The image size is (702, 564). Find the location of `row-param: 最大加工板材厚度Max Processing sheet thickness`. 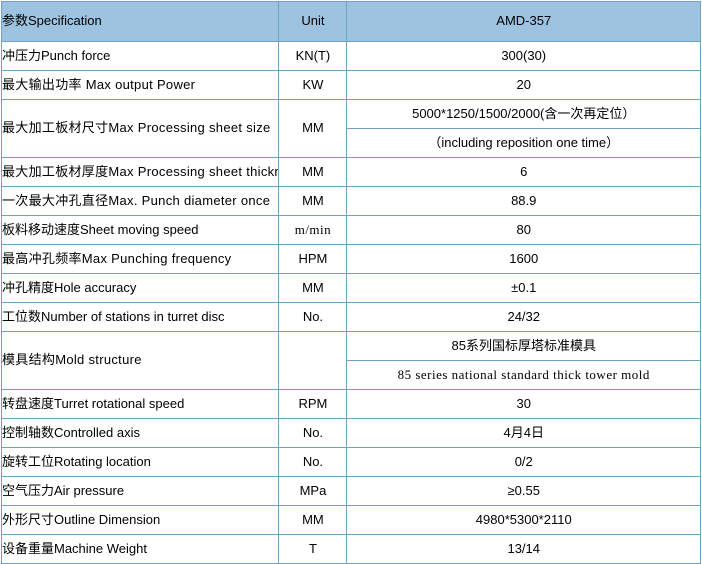

row-param: 最大加工板材厚度Max Processing sheet thickness is located at coordinates (140, 172).